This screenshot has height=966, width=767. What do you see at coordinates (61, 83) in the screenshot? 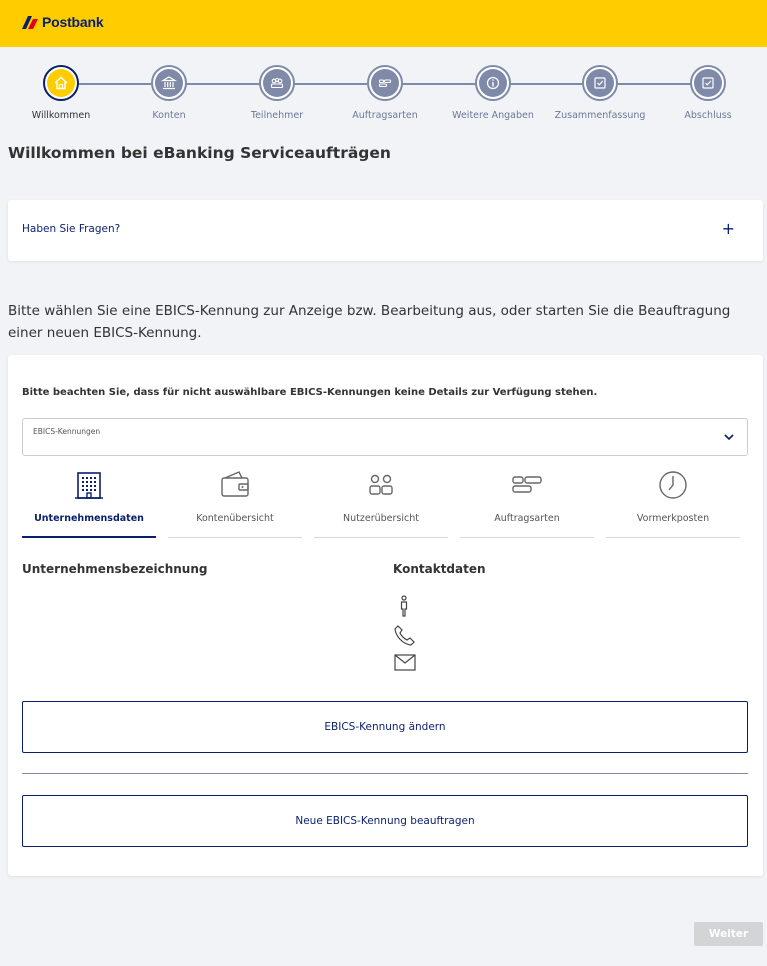
I see `home-icon` at bounding box center [61, 83].